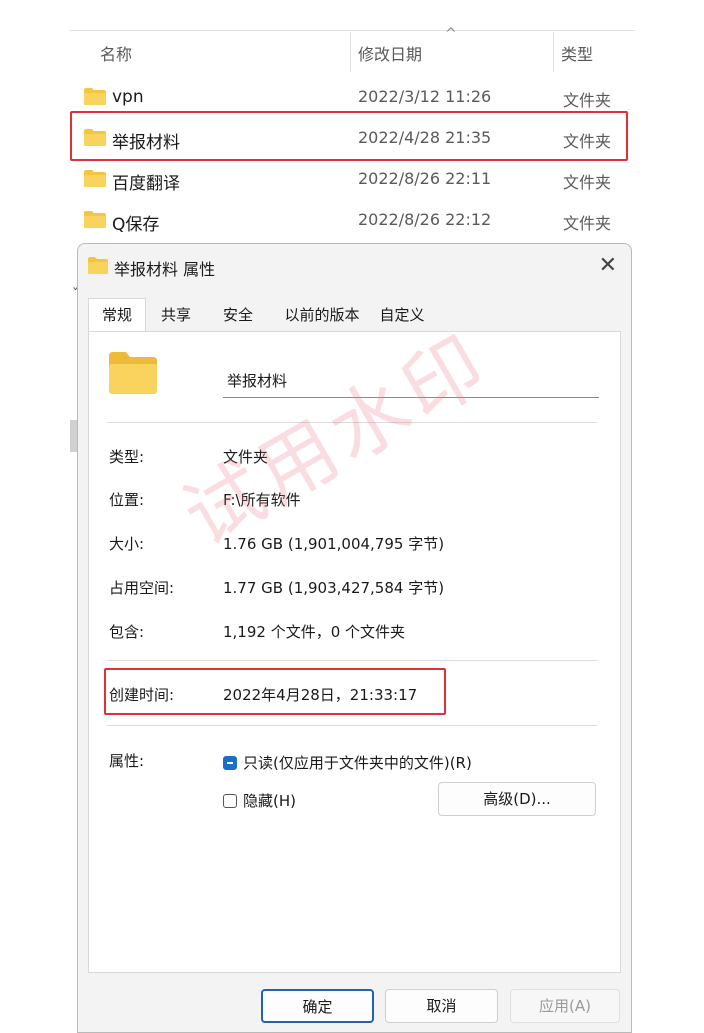  What do you see at coordinates (425, 219) in the screenshot?
I see `file-date: 2022/8/26 22:12` at bounding box center [425, 219].